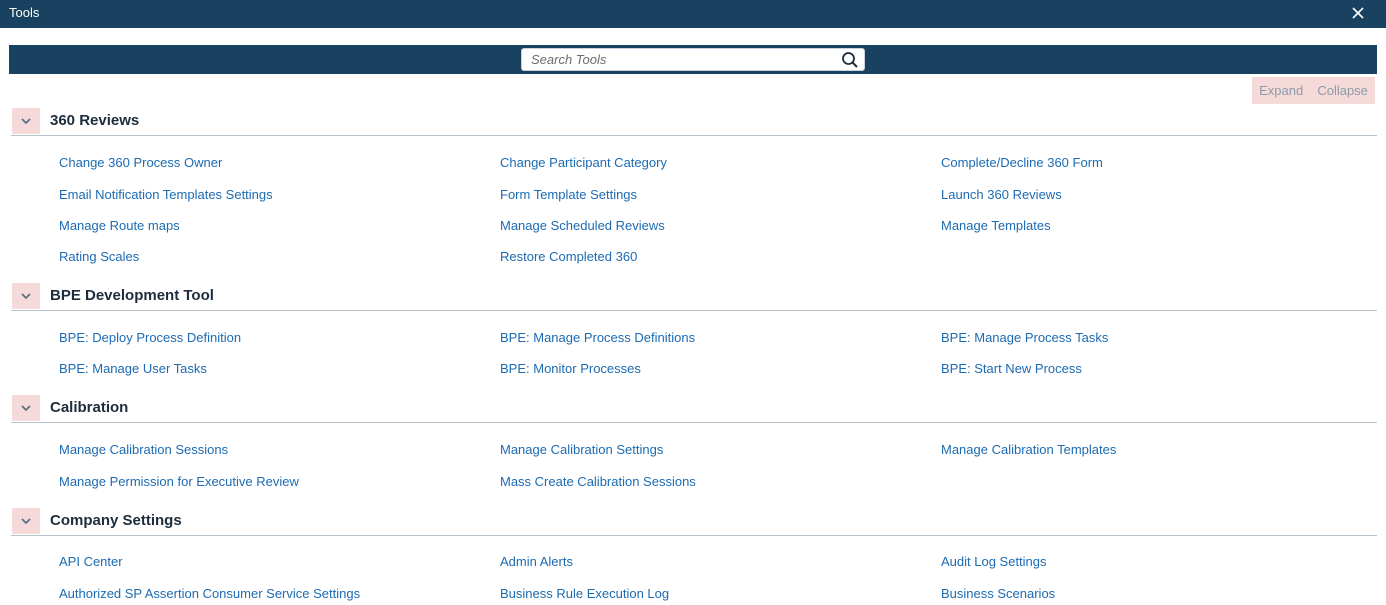 The image size is (1386, 605). Describe the element at coordinates (583, 162) in the screenshot. I see `tool-link: Change Participant Category` at that location.